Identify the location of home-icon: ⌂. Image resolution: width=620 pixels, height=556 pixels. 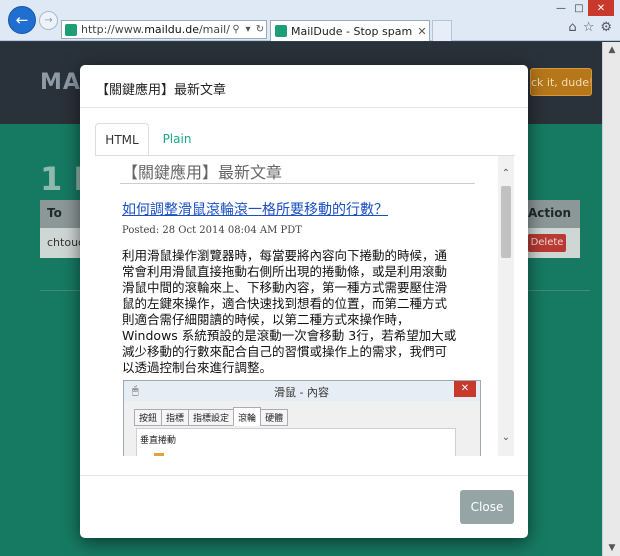
(572, 27).